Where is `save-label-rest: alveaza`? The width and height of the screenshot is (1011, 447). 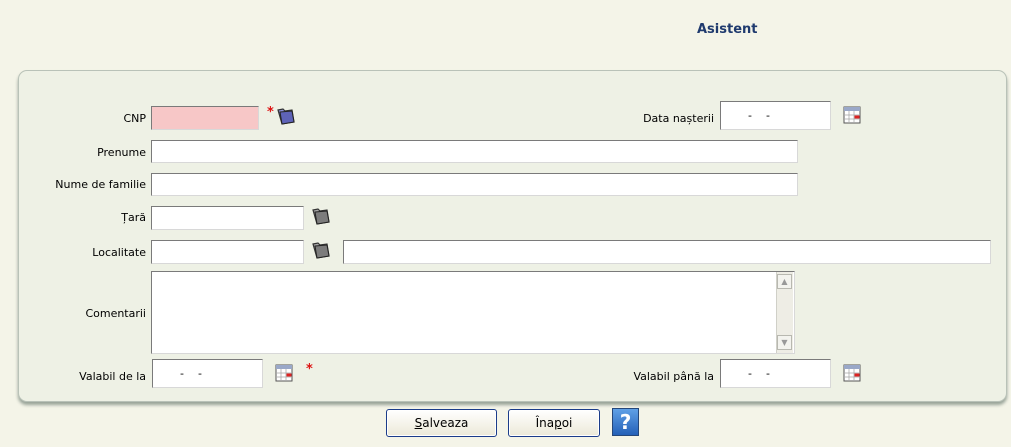
save-label-rest: alveaza is located at coordinates (445, 423).